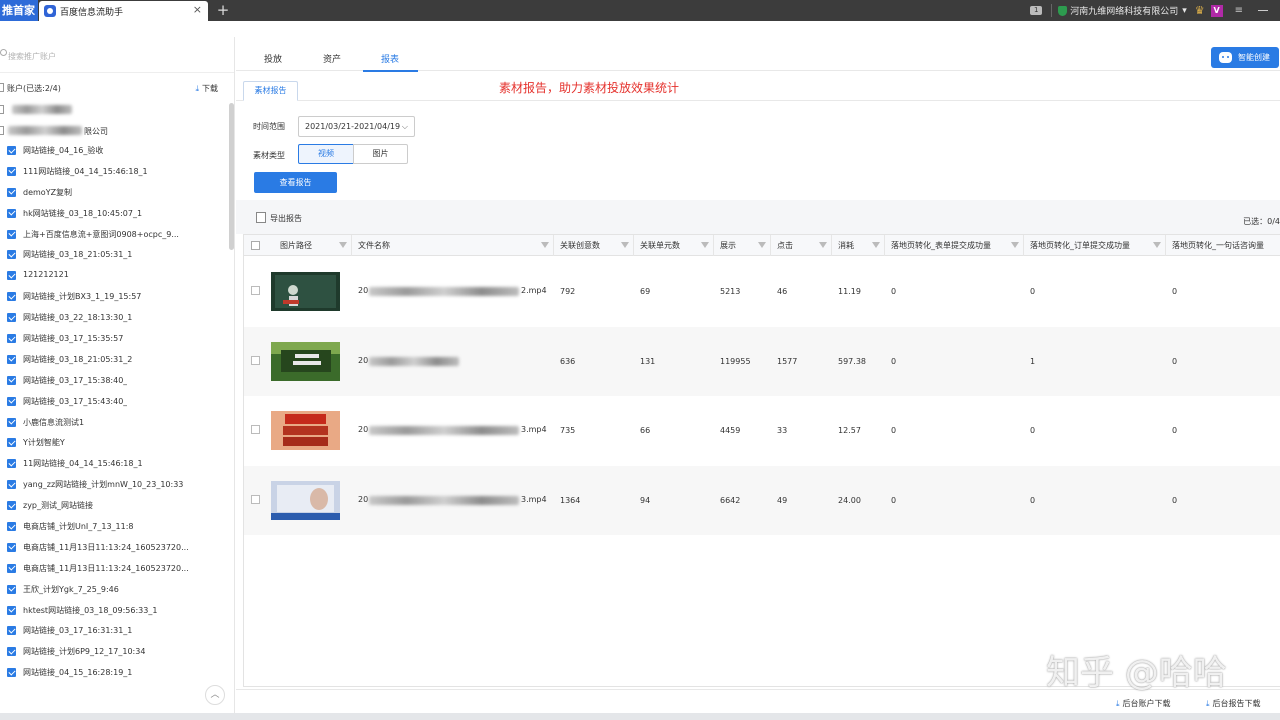 This screenshot has width=1280, height=720. What do you see at coordinates (2, 109) in the screenshot?
I see `group-checkbox` at bounding box center [2, 109].